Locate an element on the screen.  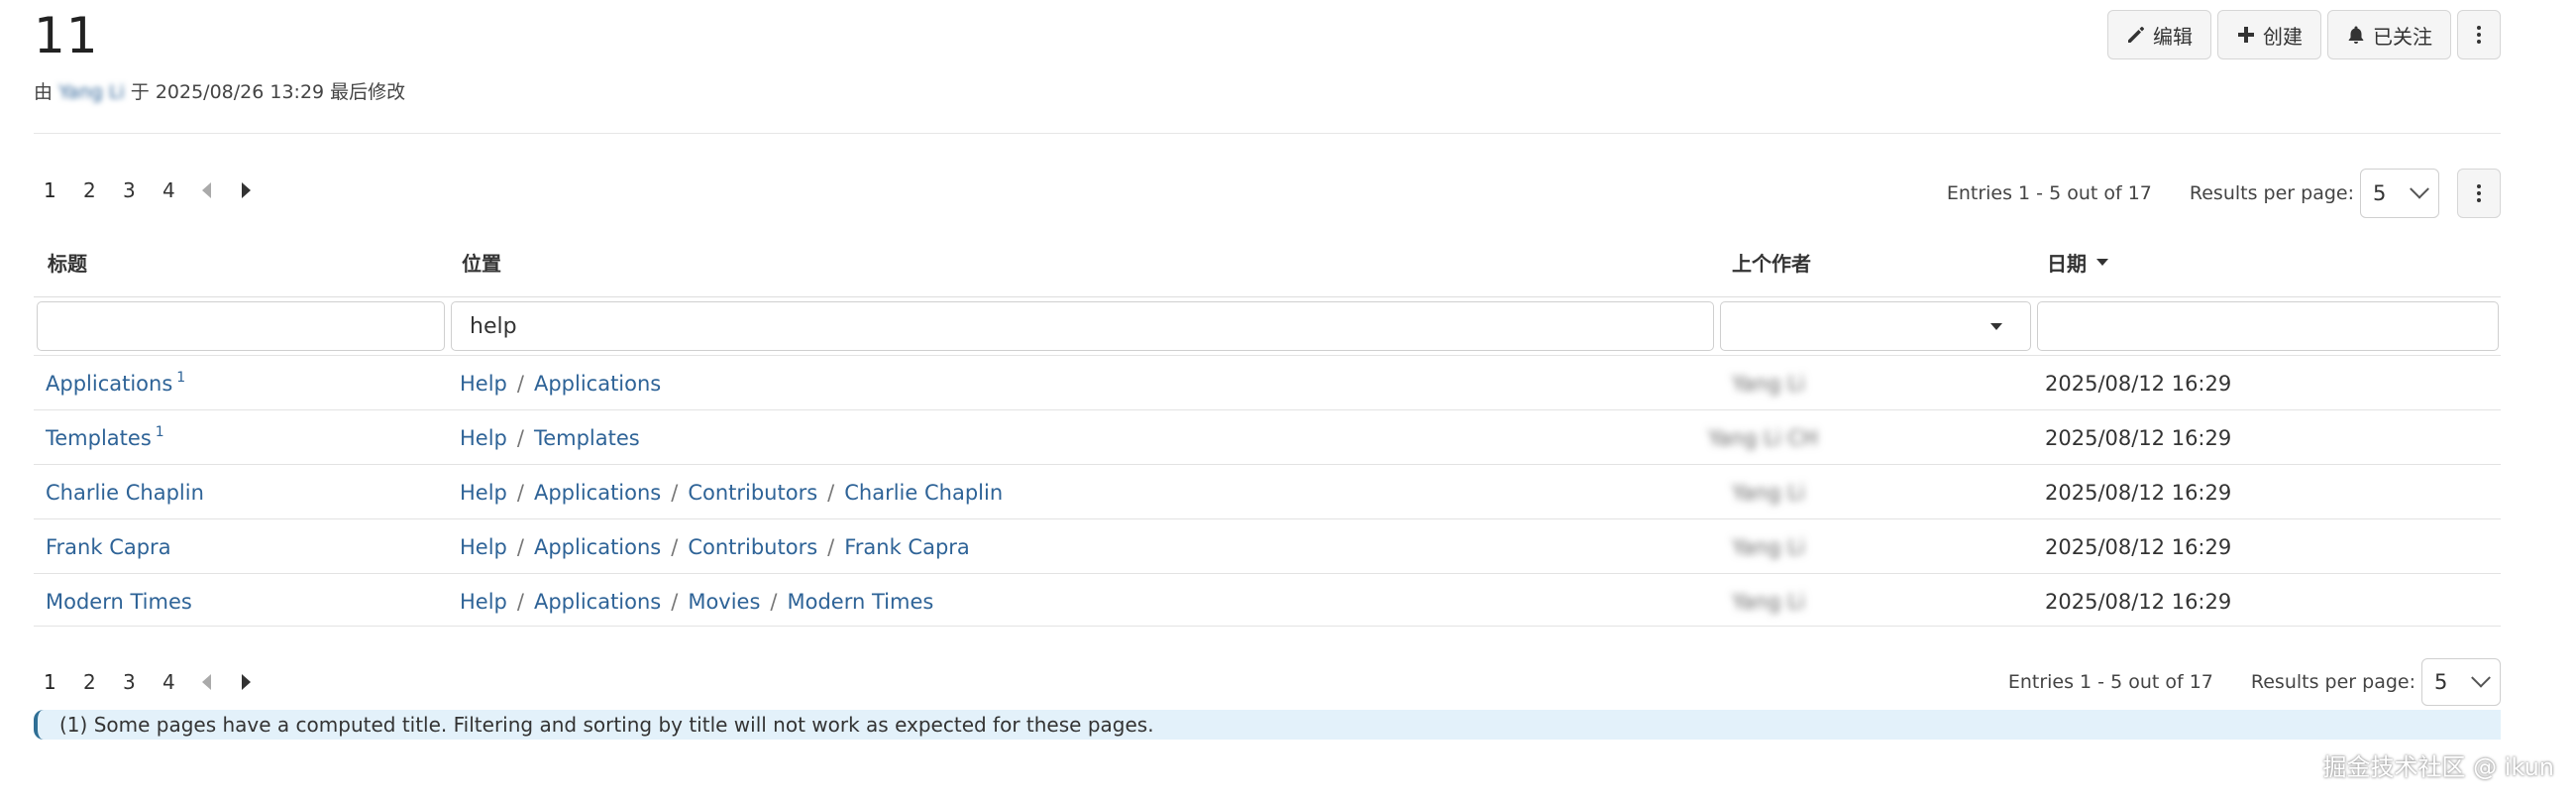
create-button: 创建 is located at coordinates (2269, 34).